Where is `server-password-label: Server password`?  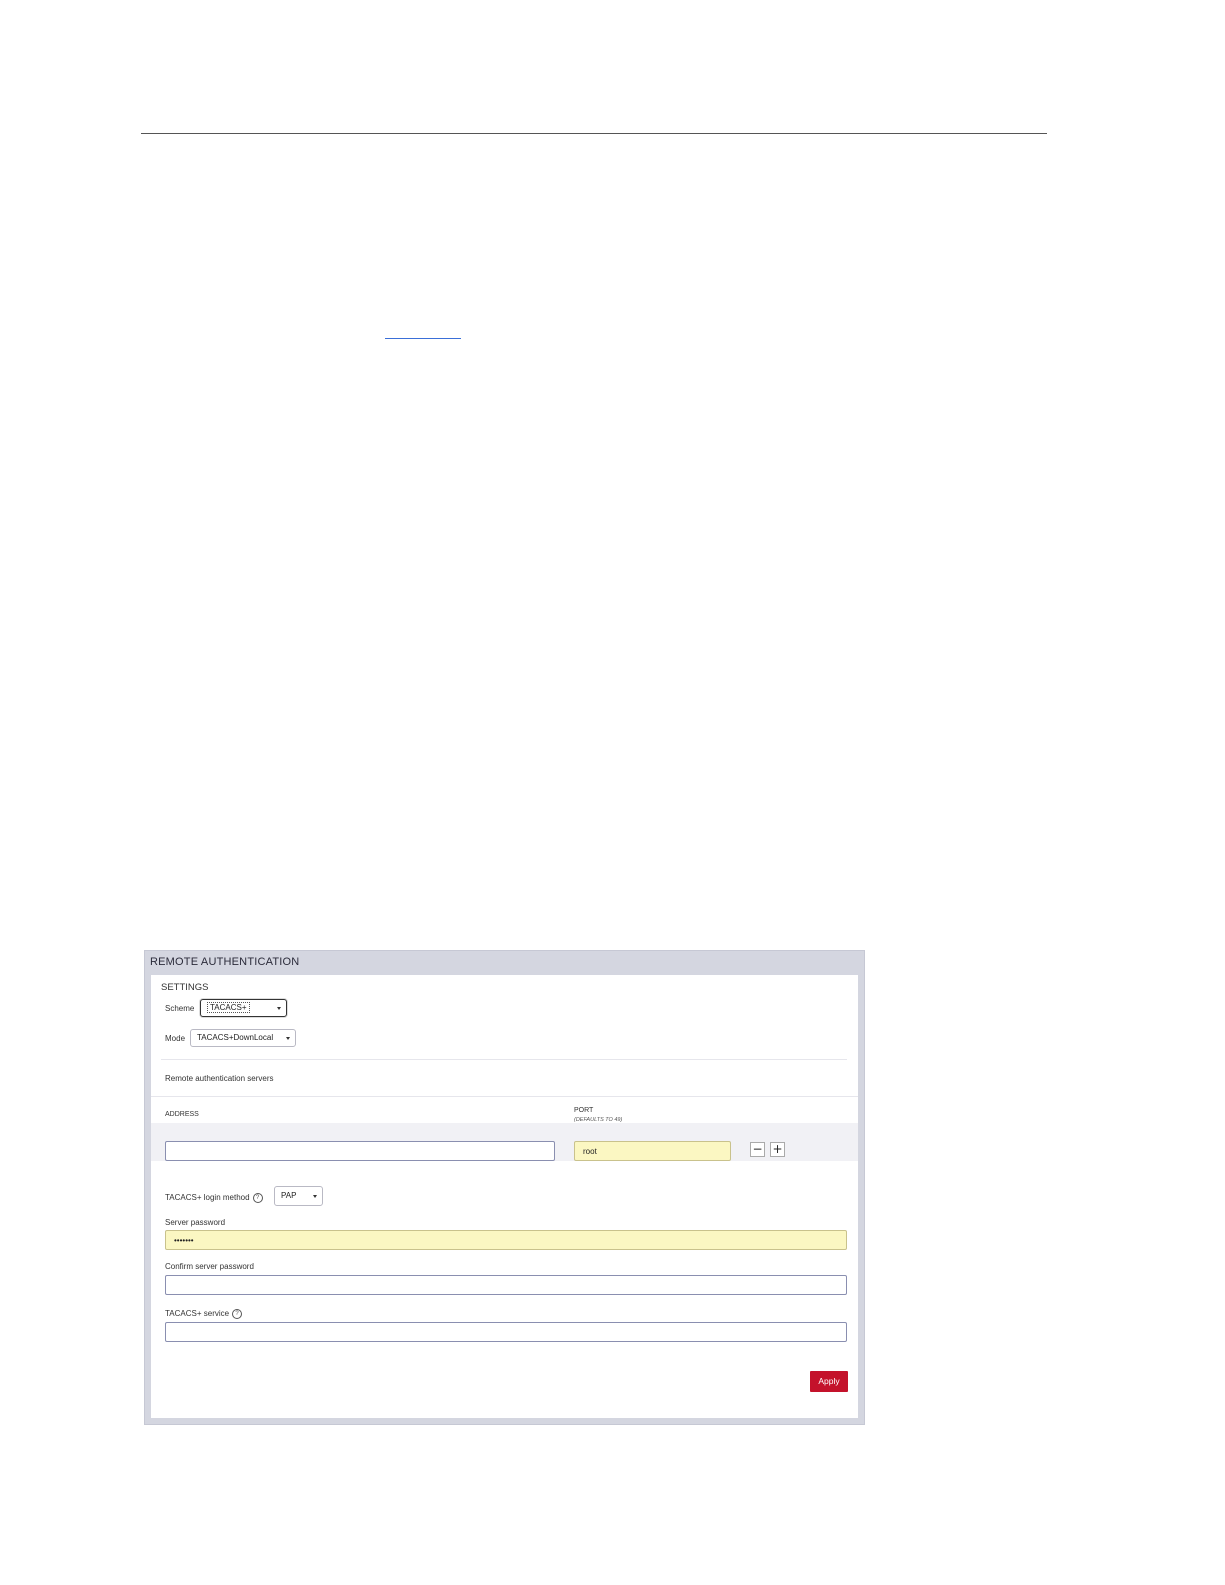
server-password-label: Server password is located at coordinates (195, 1222).